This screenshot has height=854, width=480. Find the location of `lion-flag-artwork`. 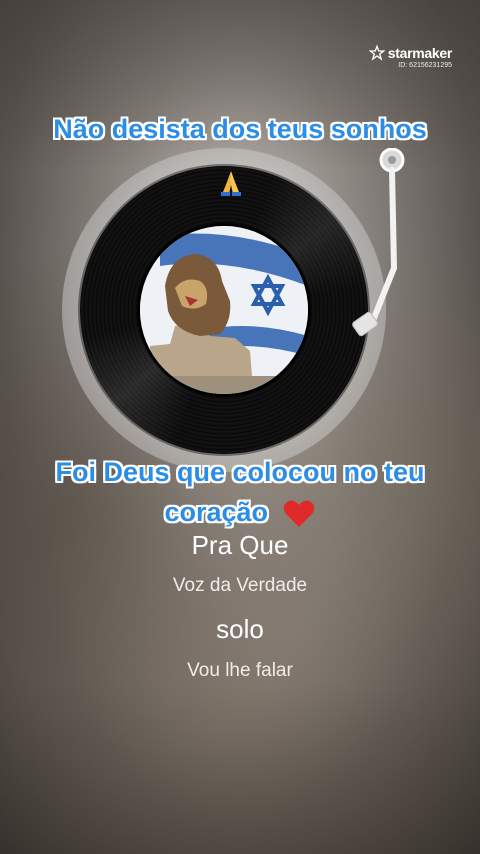

lion-flag-artwork is located at coordinates (224, 310).